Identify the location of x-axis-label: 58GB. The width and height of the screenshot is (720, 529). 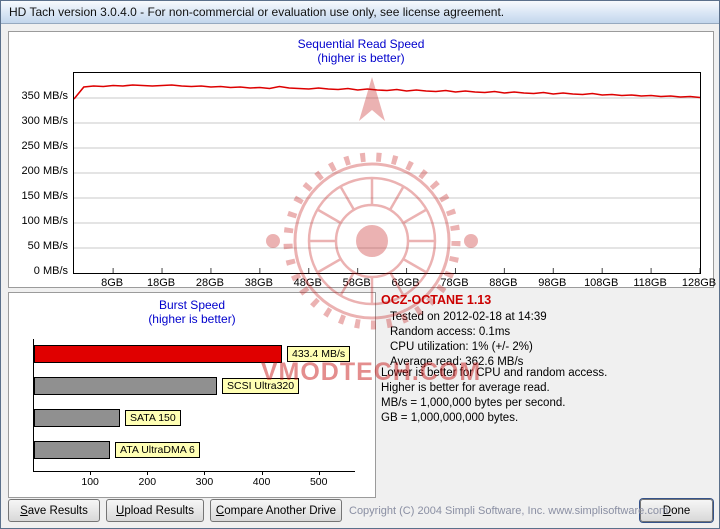
(356, 283).